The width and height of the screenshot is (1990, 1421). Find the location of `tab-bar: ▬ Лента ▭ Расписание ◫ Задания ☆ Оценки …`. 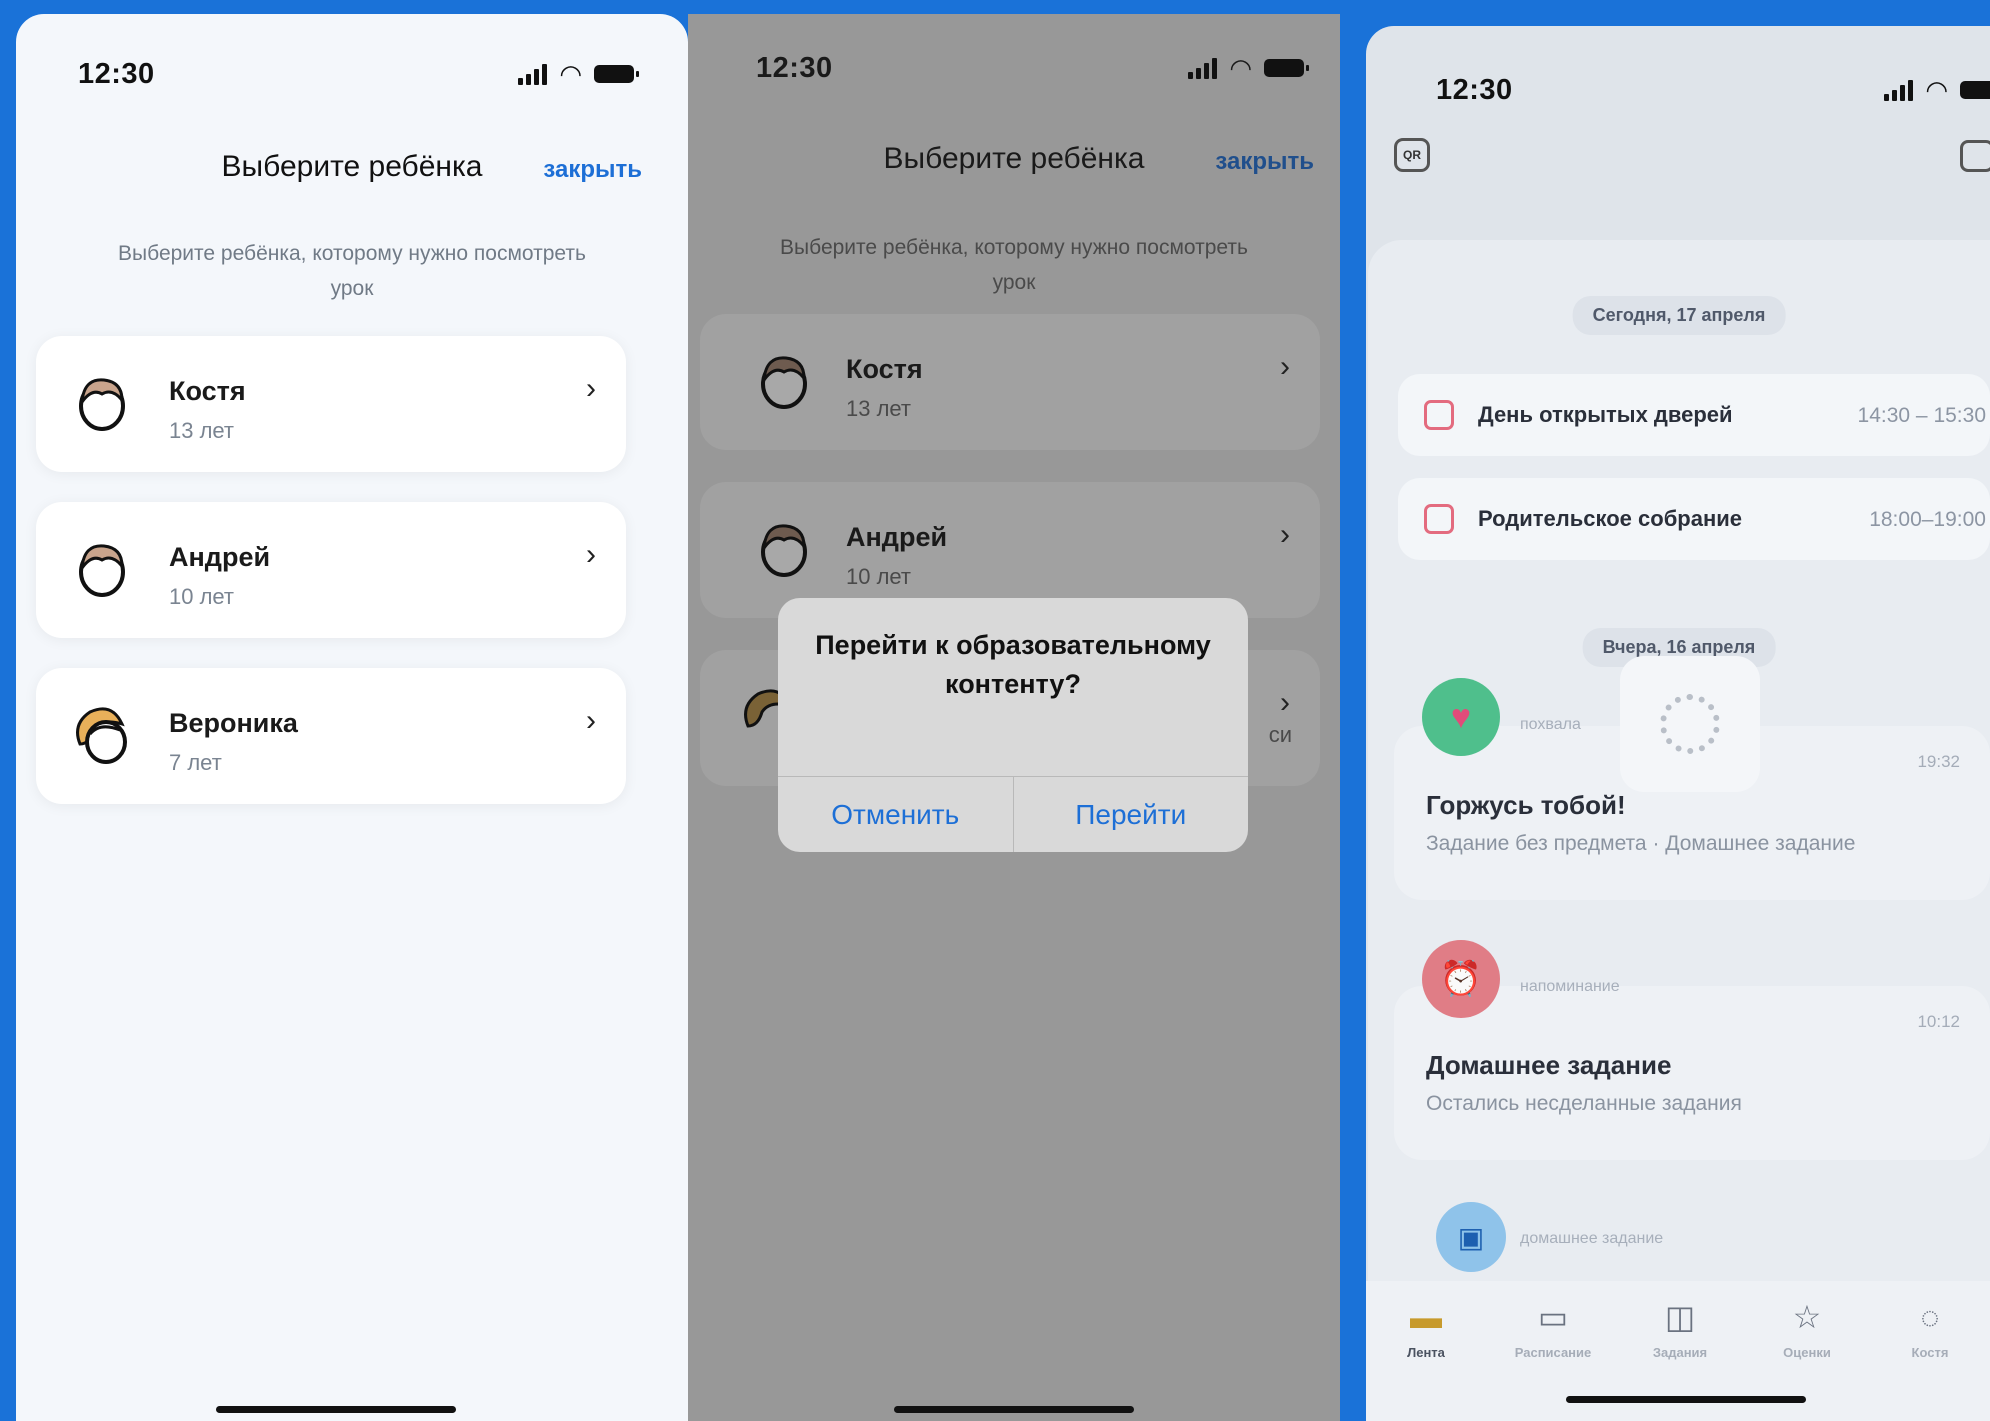

tab-bar: ▬ Лента ▭ Расписание ◫ Задания ☆ Оценки … is located at coordinates (1678, 1351).